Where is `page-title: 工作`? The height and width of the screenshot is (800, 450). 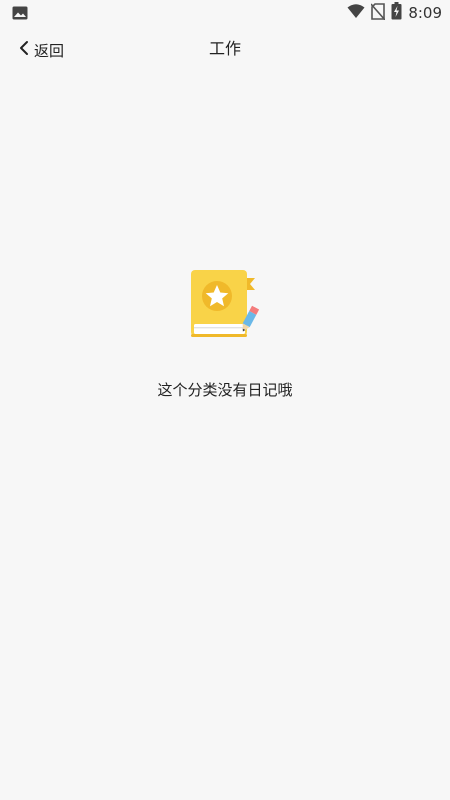
page-title: 工作 is located at coordinates (224, 48).